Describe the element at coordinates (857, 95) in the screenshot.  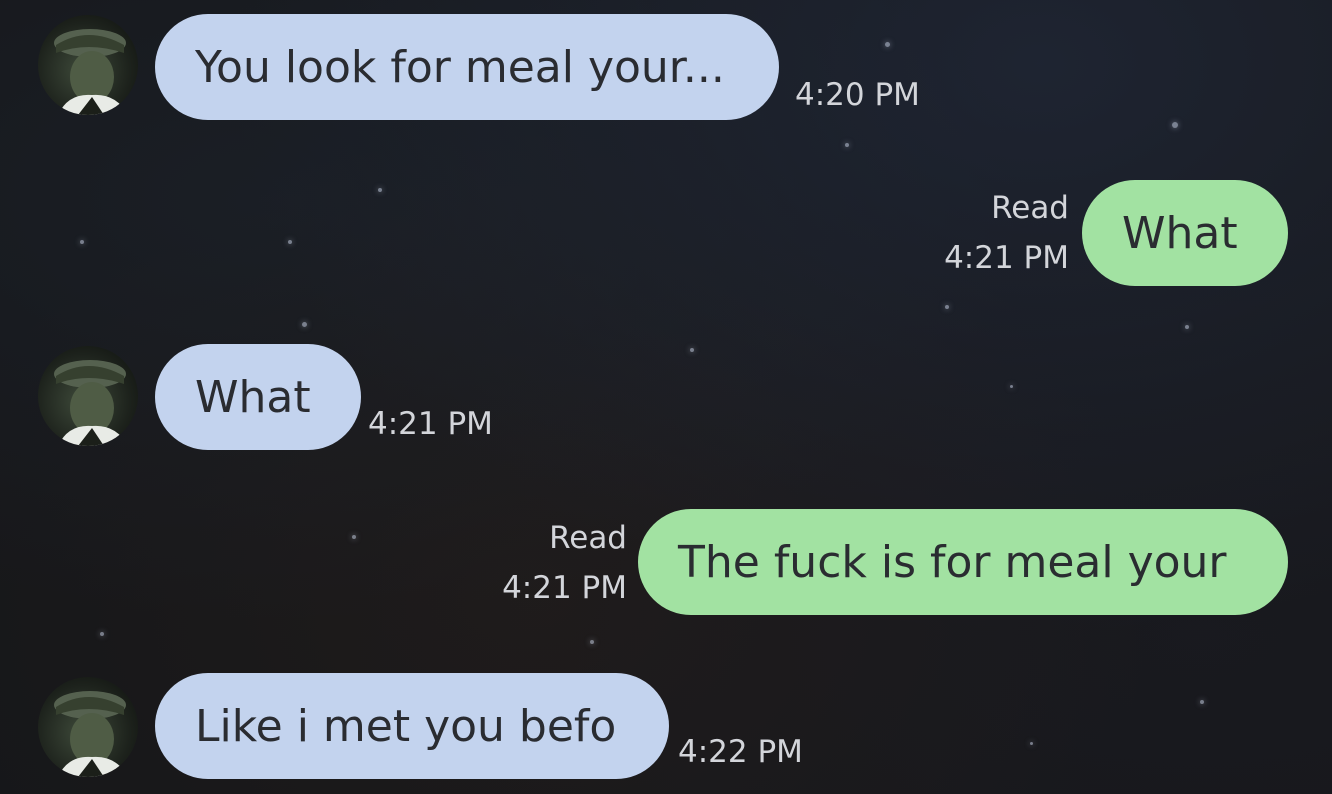
I see `message-time: 4:20 PM` at that location.